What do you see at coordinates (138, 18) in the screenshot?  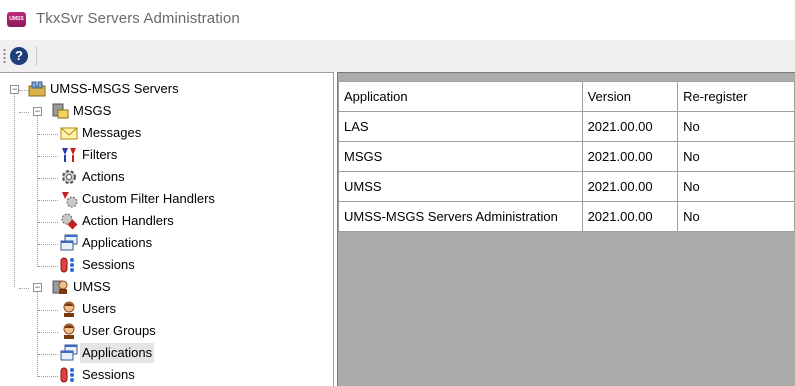 I see `window-title: TkxSvr Servers Administration` at bounding box center [138, 18].